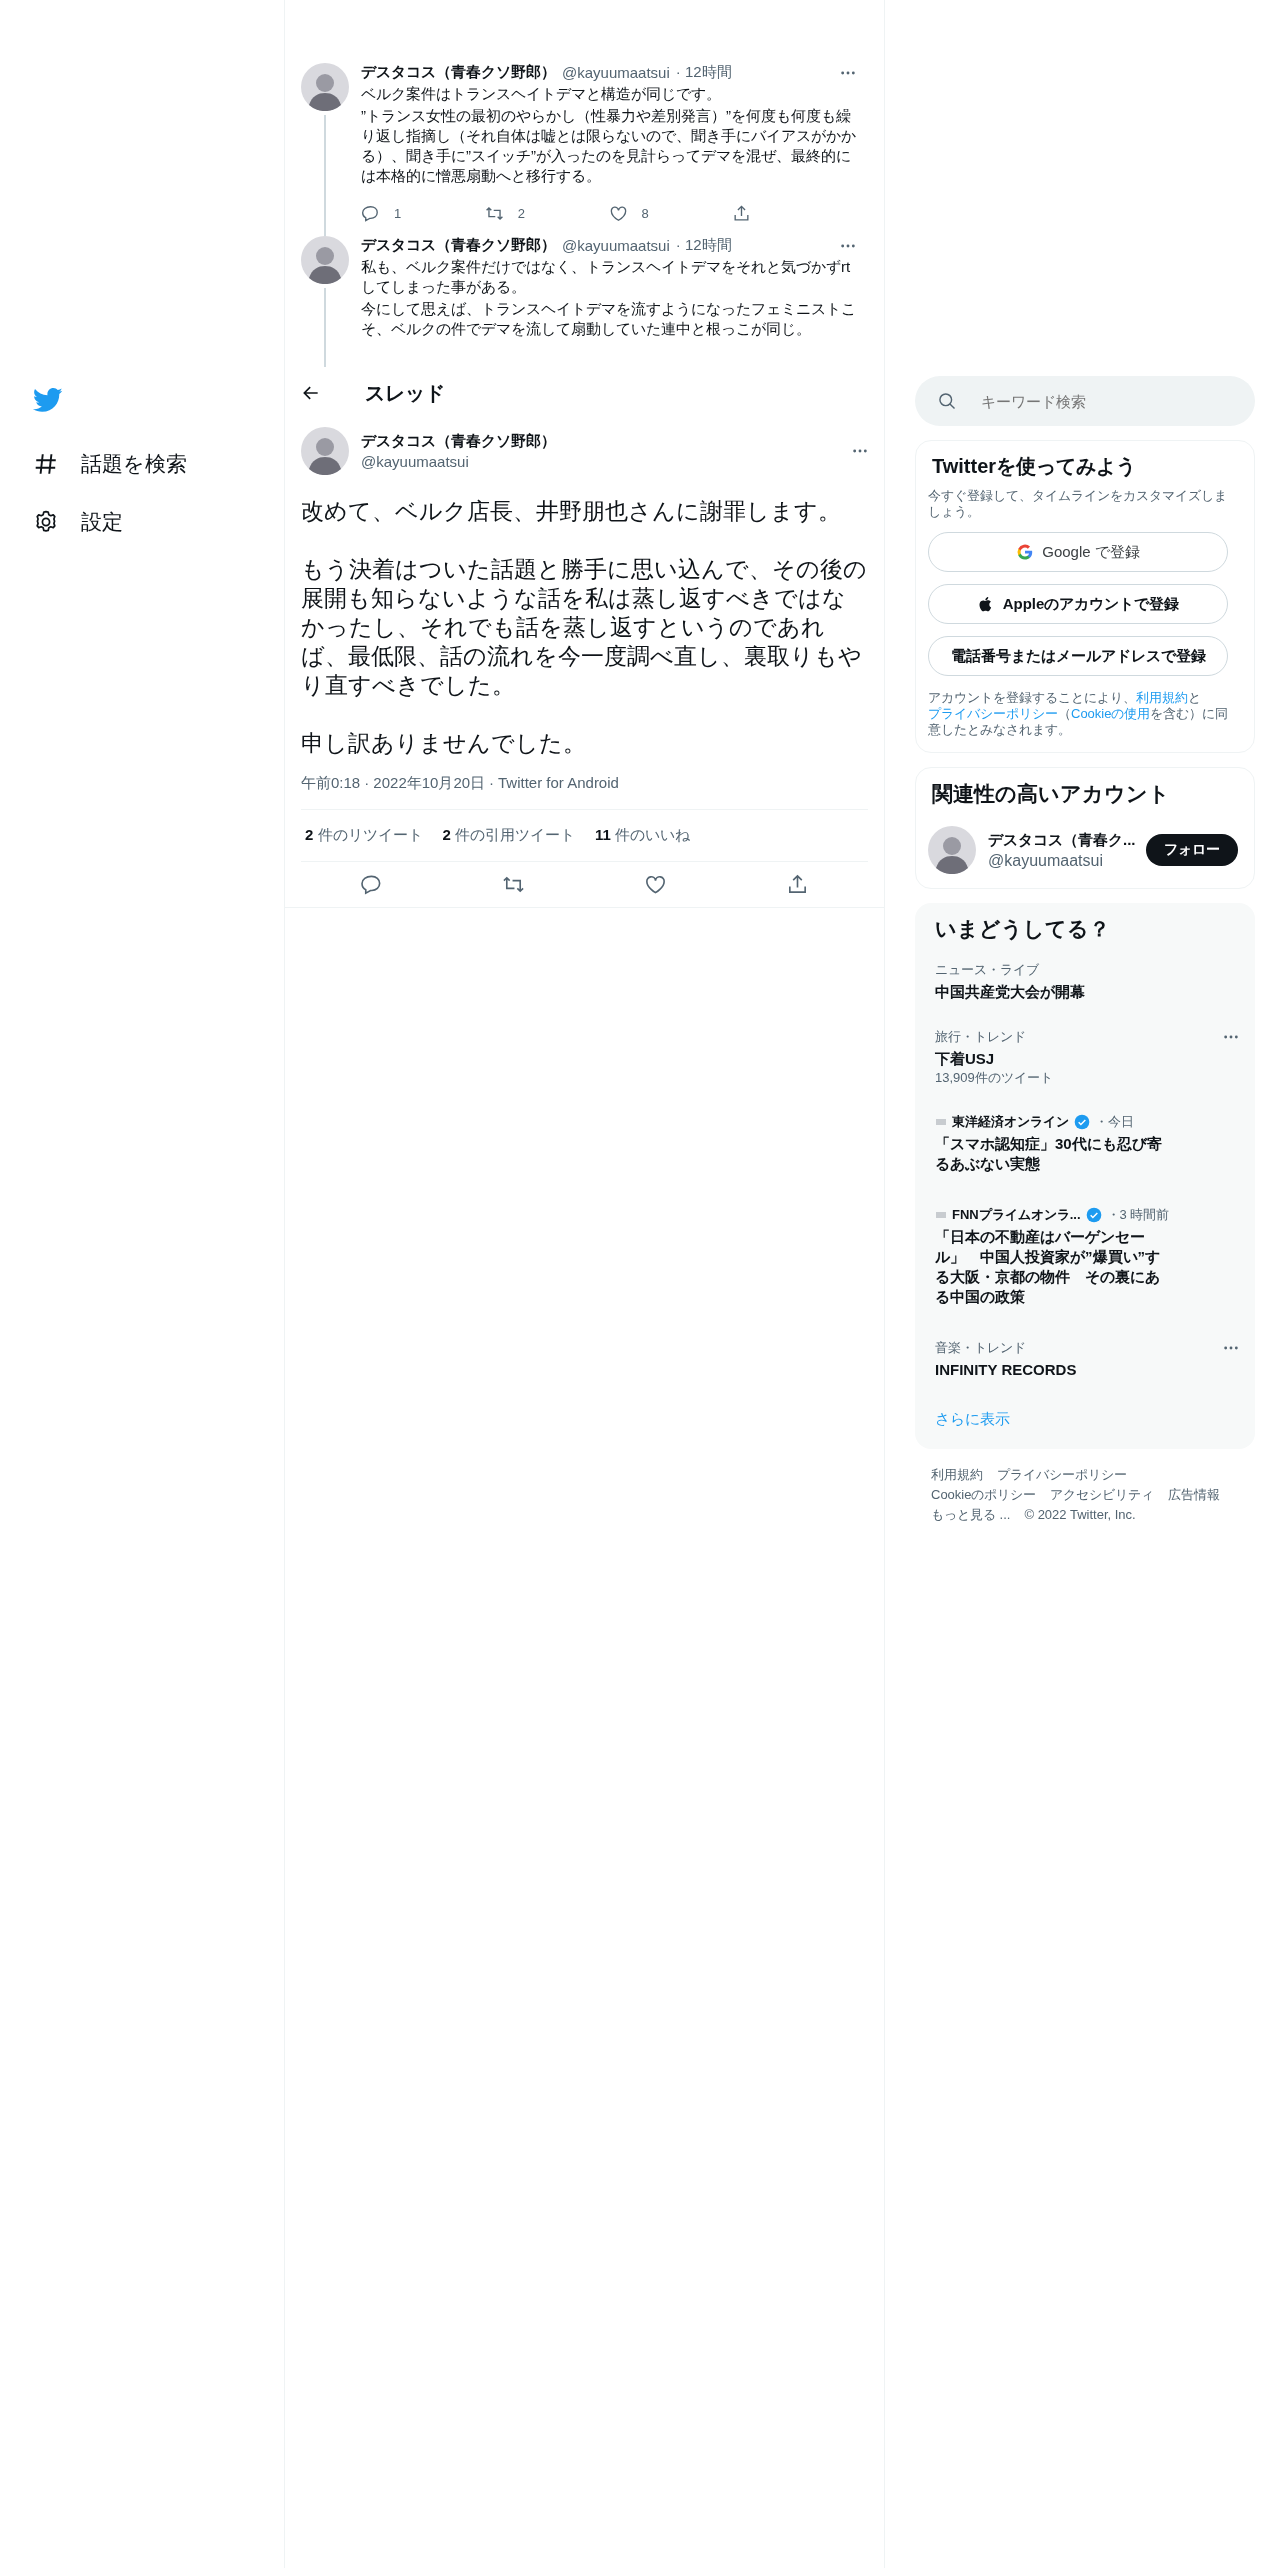 This screenshot has height=2568, width=1284. What do you see at coordinates (645, 213) in the screenshot?
I see `like-count: 8` at bounding box center [645, 213].